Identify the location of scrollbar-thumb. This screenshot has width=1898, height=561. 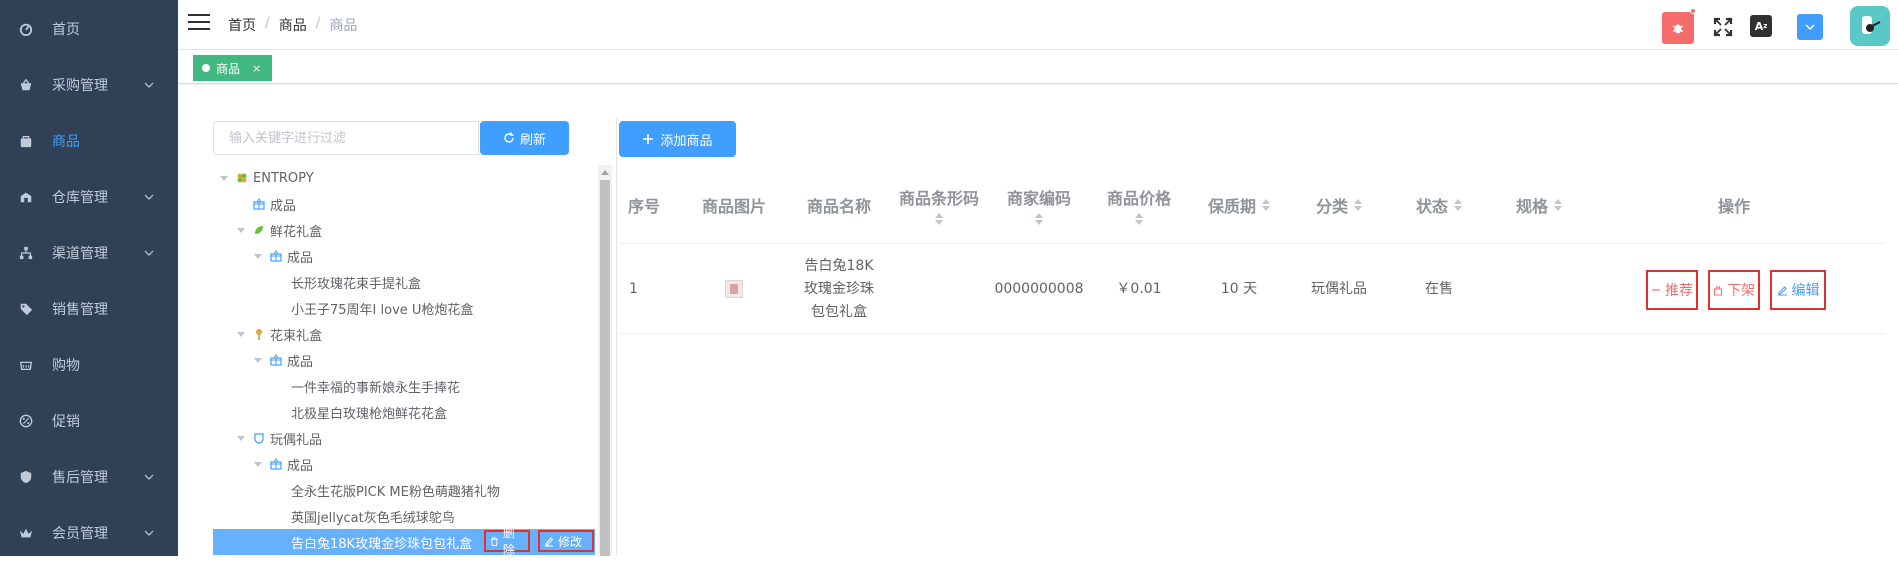
(605, 368).